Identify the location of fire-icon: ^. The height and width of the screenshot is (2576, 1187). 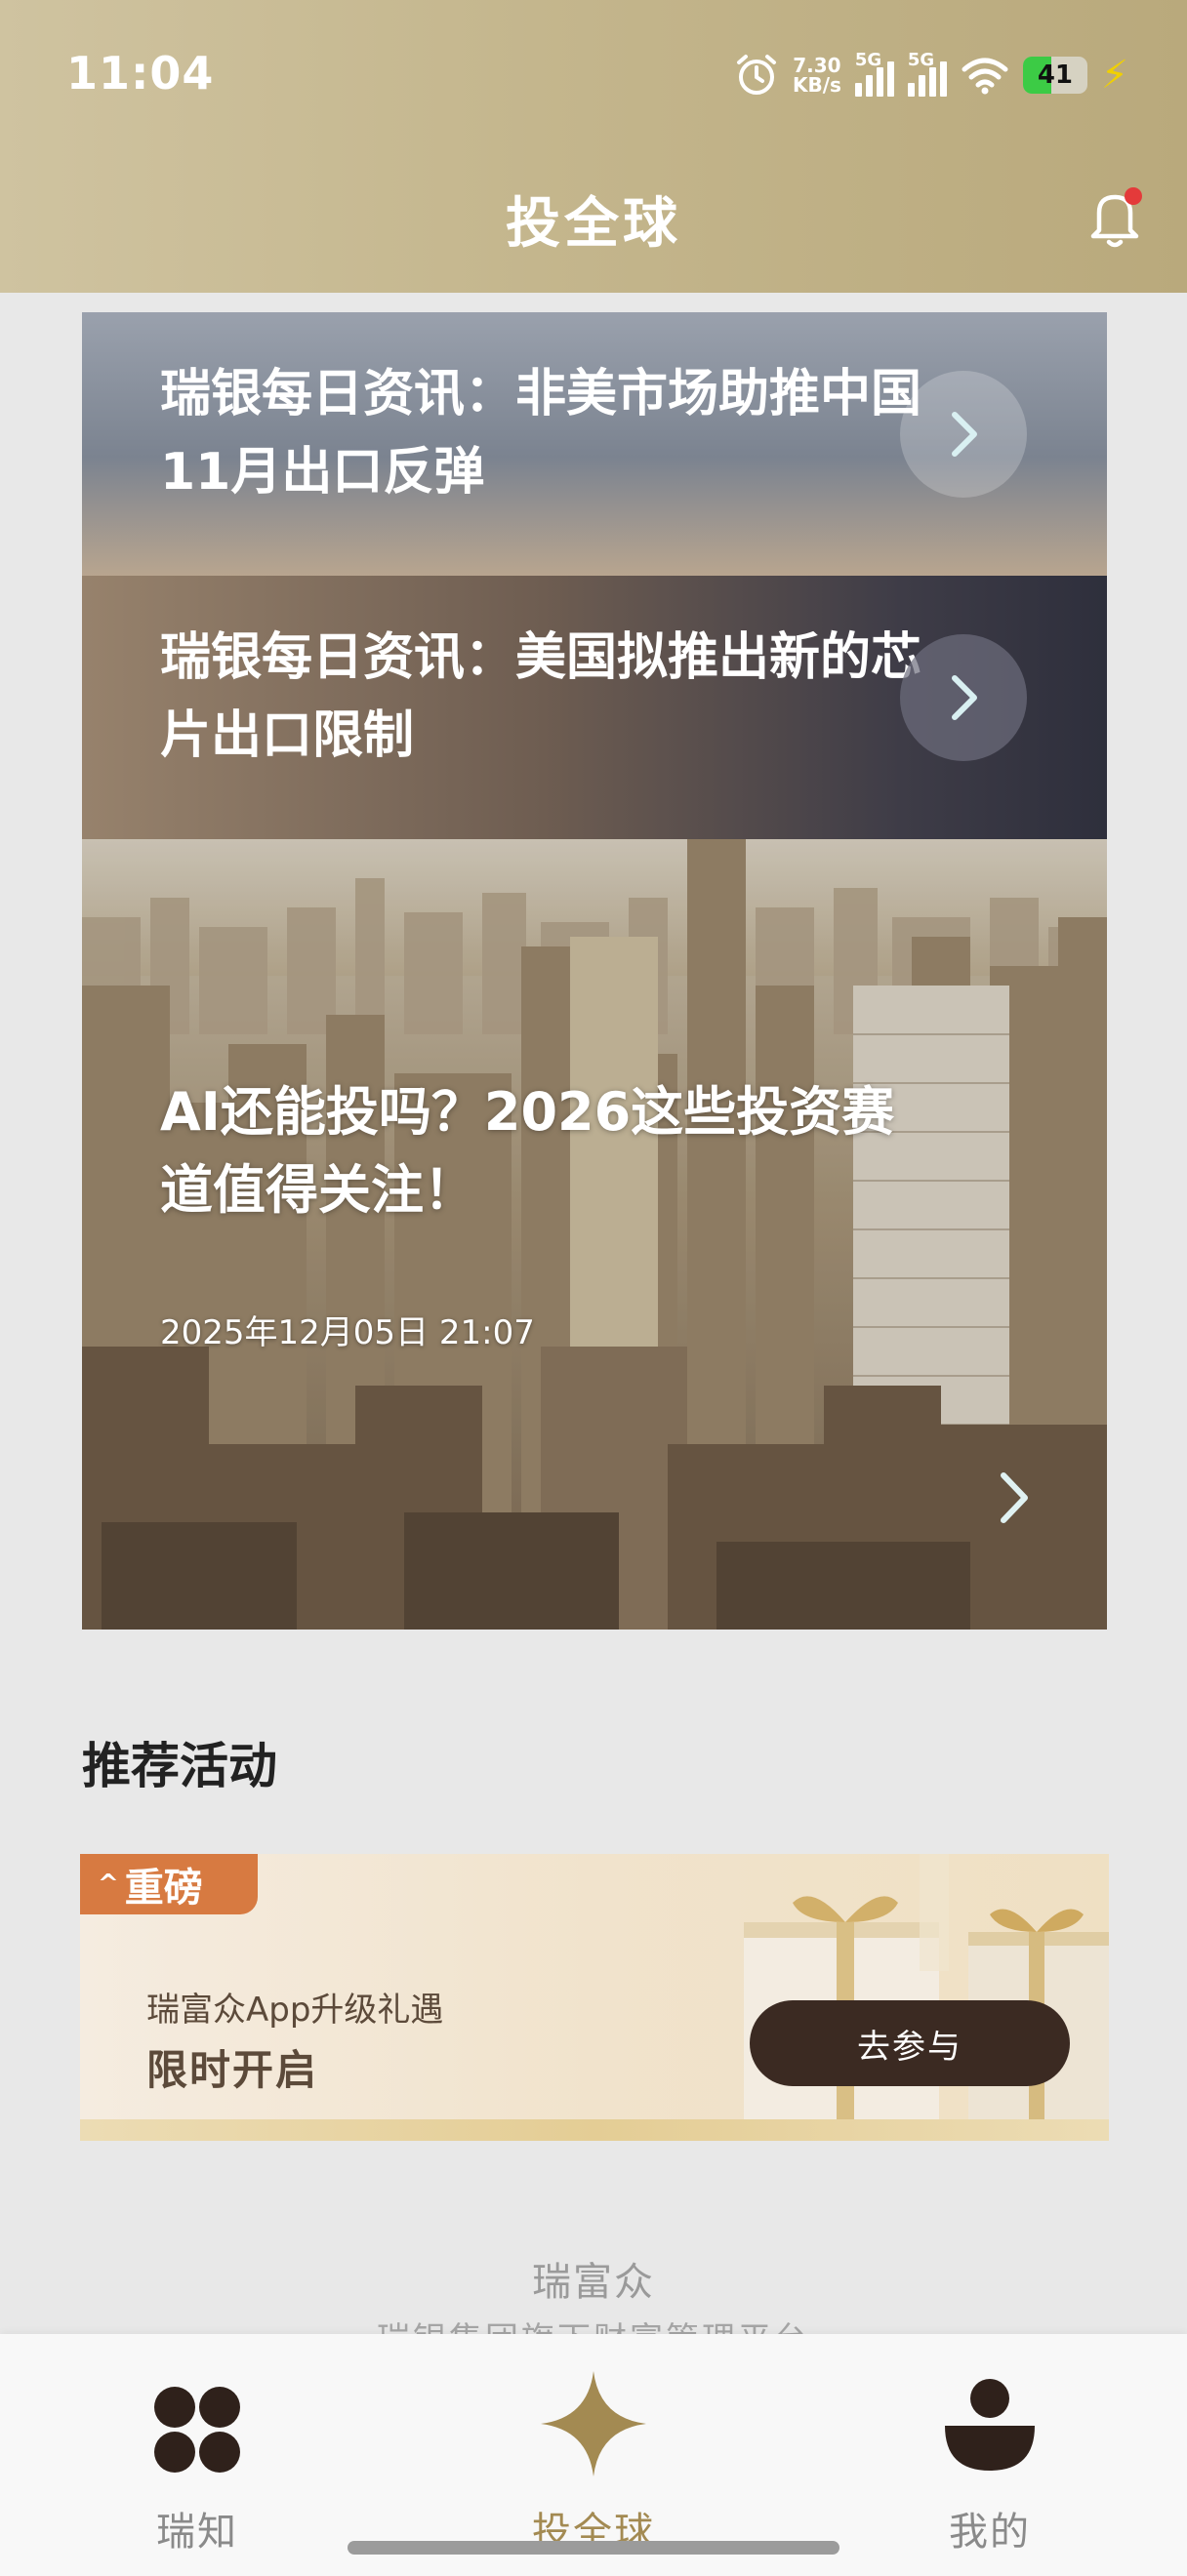
(108, 1884).